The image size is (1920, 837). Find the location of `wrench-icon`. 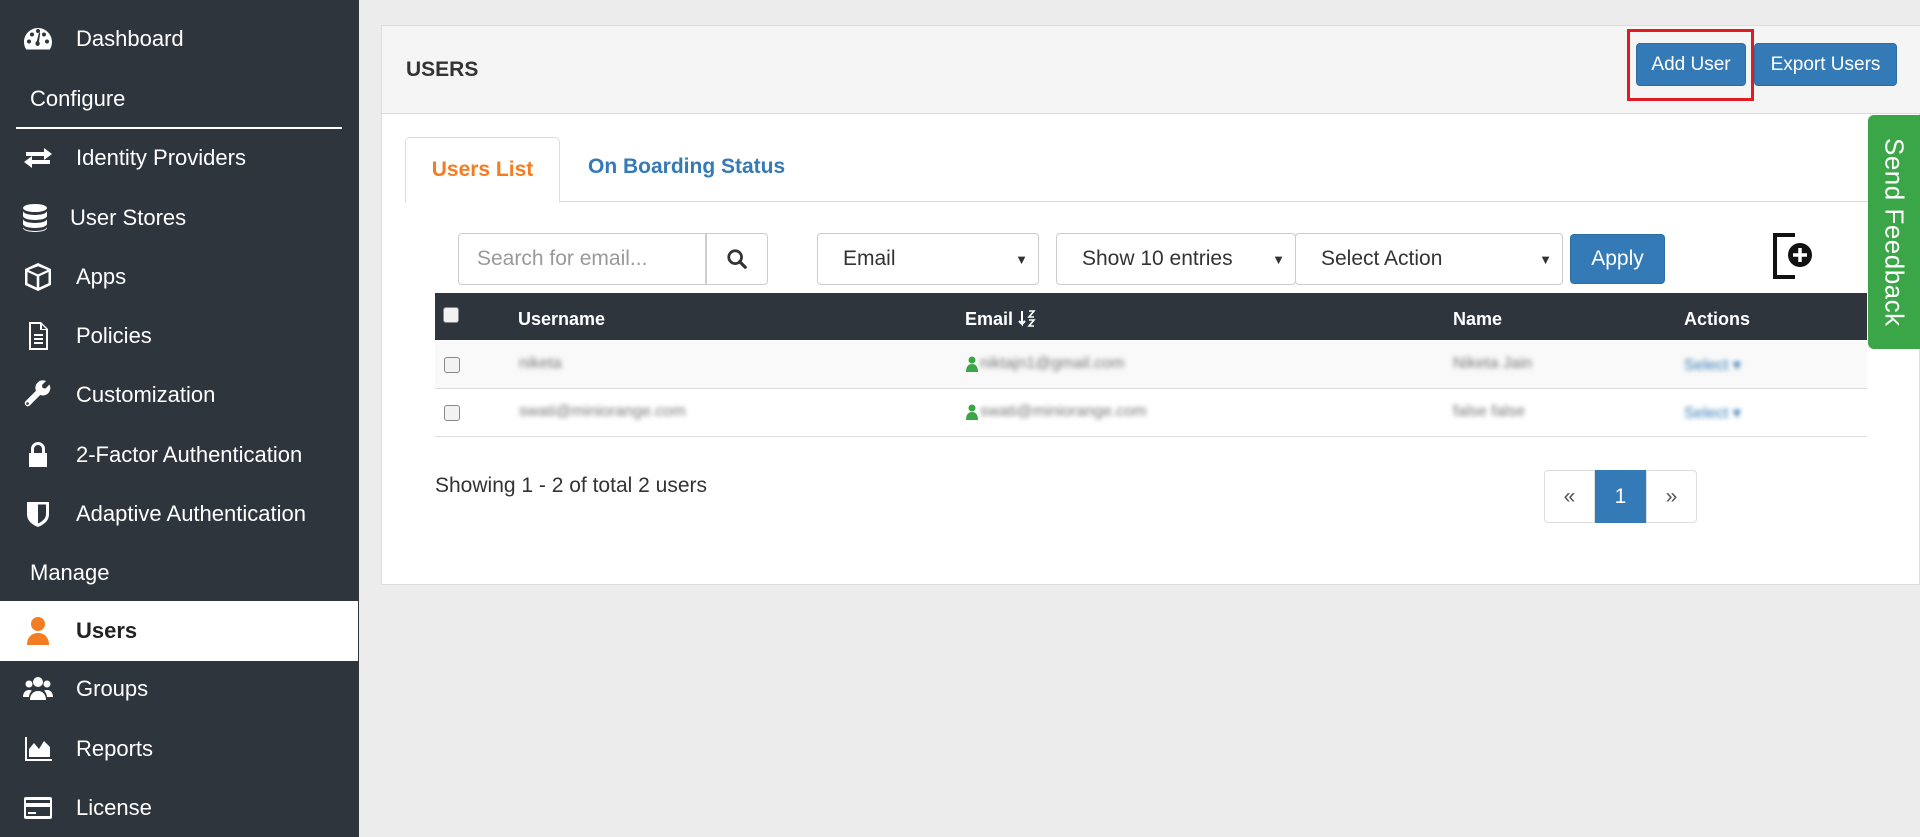

wrench-icon is located at coordinates (38, 395).